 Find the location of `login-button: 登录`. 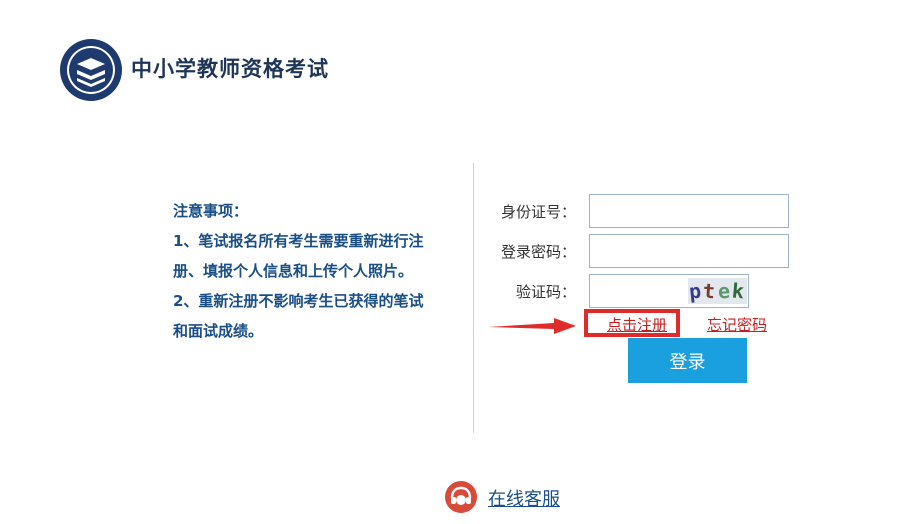

login-button: 登录 is located at coordinates (687, 360).